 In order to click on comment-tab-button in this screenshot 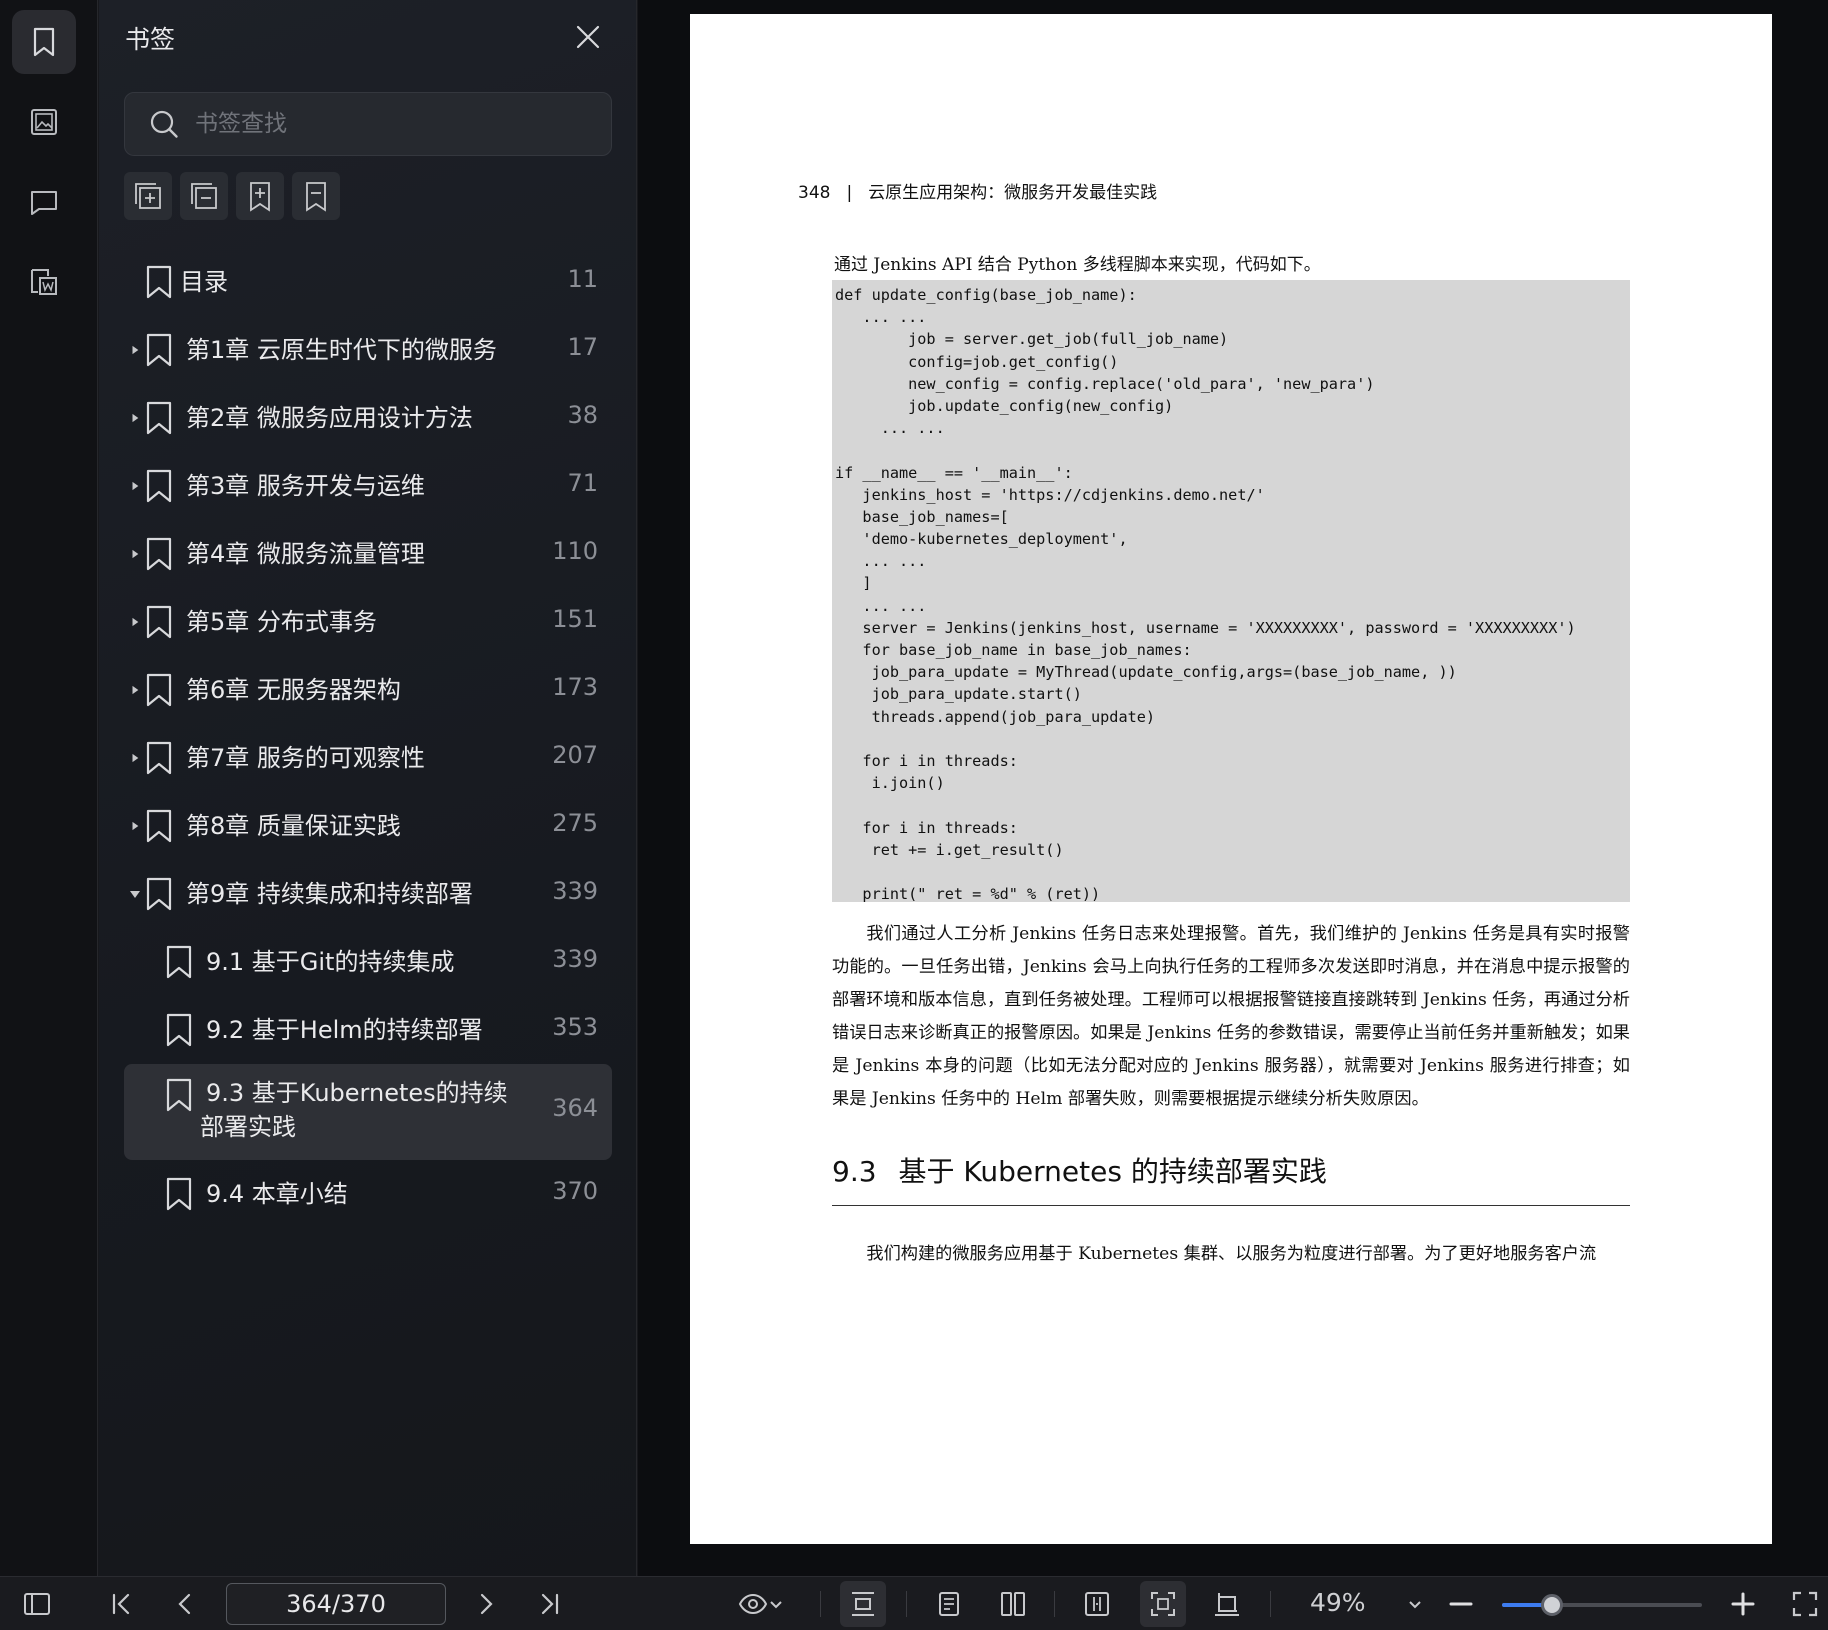, I will do `click(44, 202)`.